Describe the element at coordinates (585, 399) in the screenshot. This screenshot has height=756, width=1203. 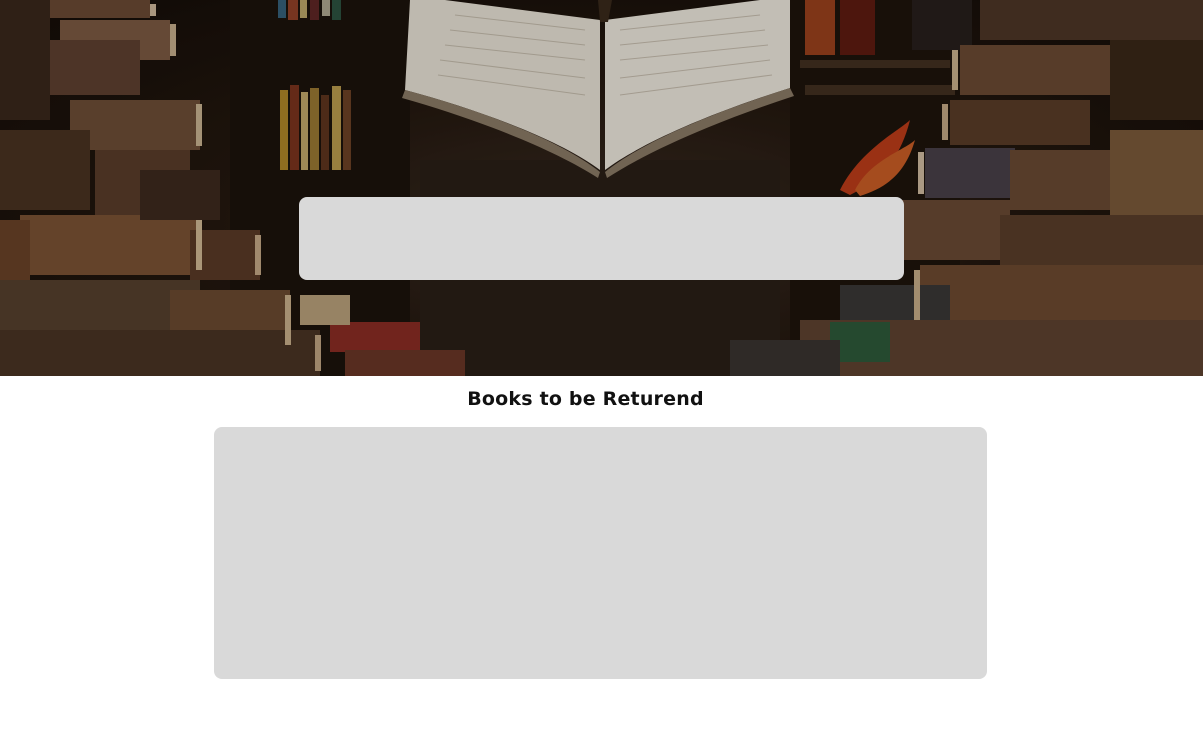
I see `returns-section-title: Books to be Returend` at that location.